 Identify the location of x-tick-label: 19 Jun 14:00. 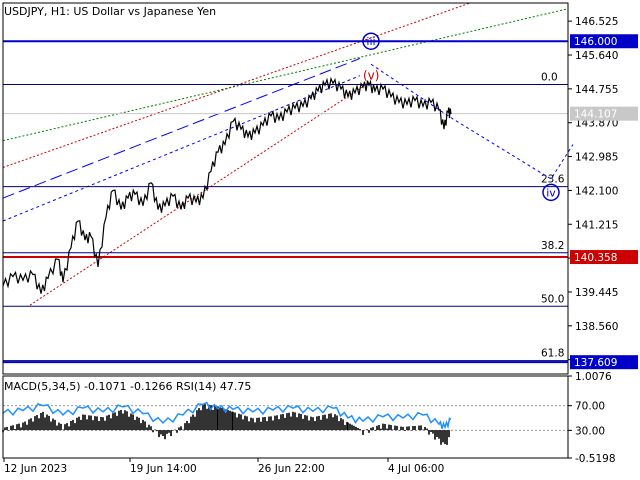
(163, 469).